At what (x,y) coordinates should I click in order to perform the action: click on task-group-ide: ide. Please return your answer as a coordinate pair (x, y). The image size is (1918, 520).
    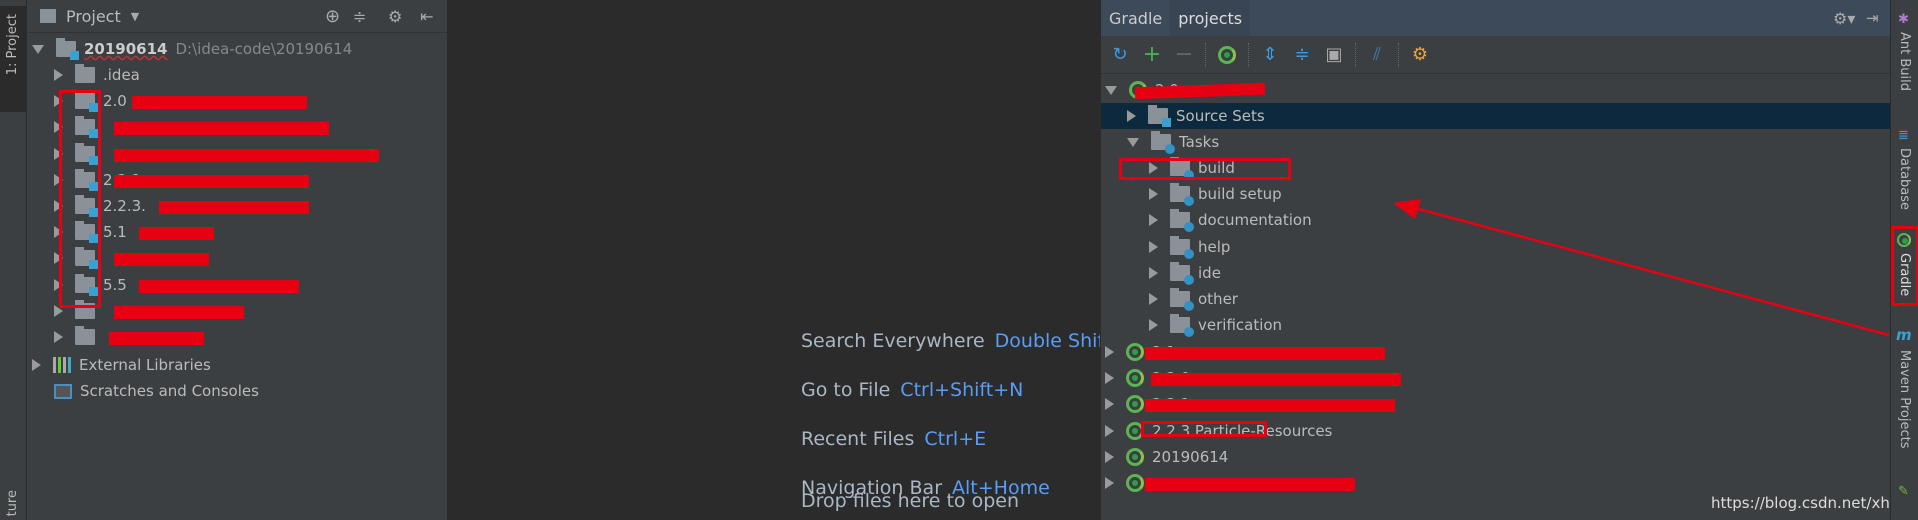
    Looking at the image, I should click on (1185, 273).